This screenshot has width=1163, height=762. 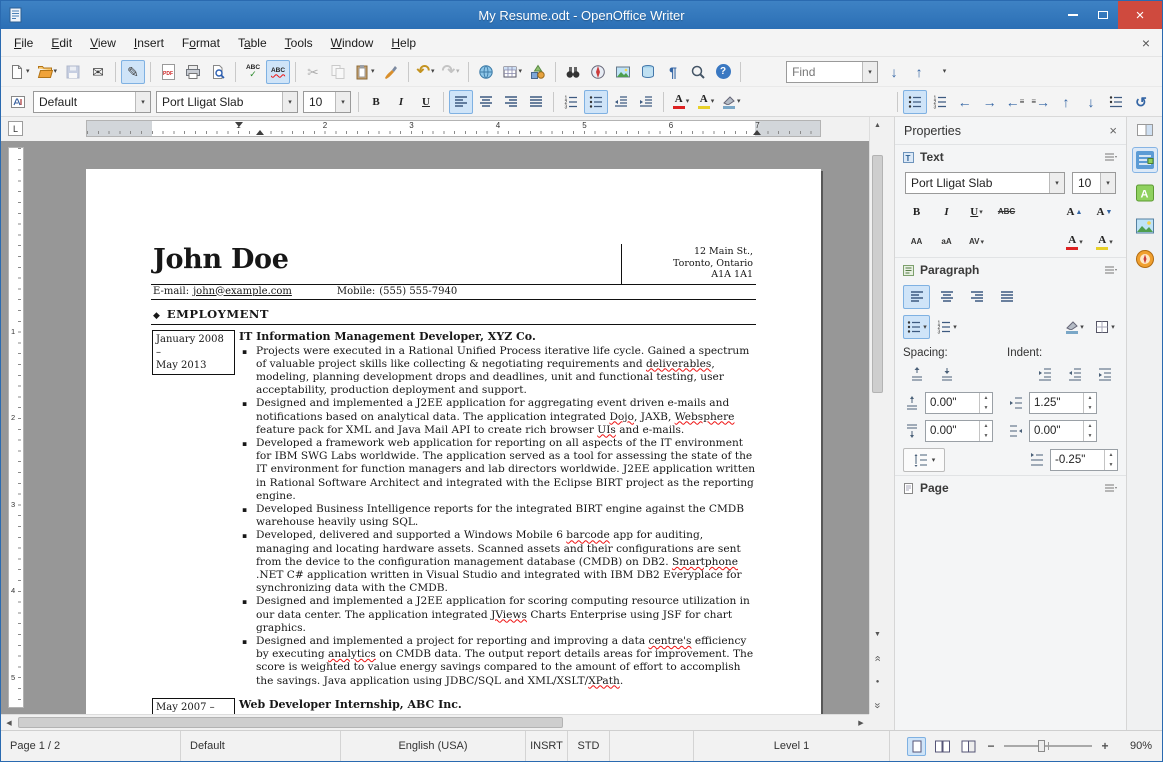 I want to click on sidebar-font-name-combo: Port Lligat Slab ▾, so click(x=985, y=183).